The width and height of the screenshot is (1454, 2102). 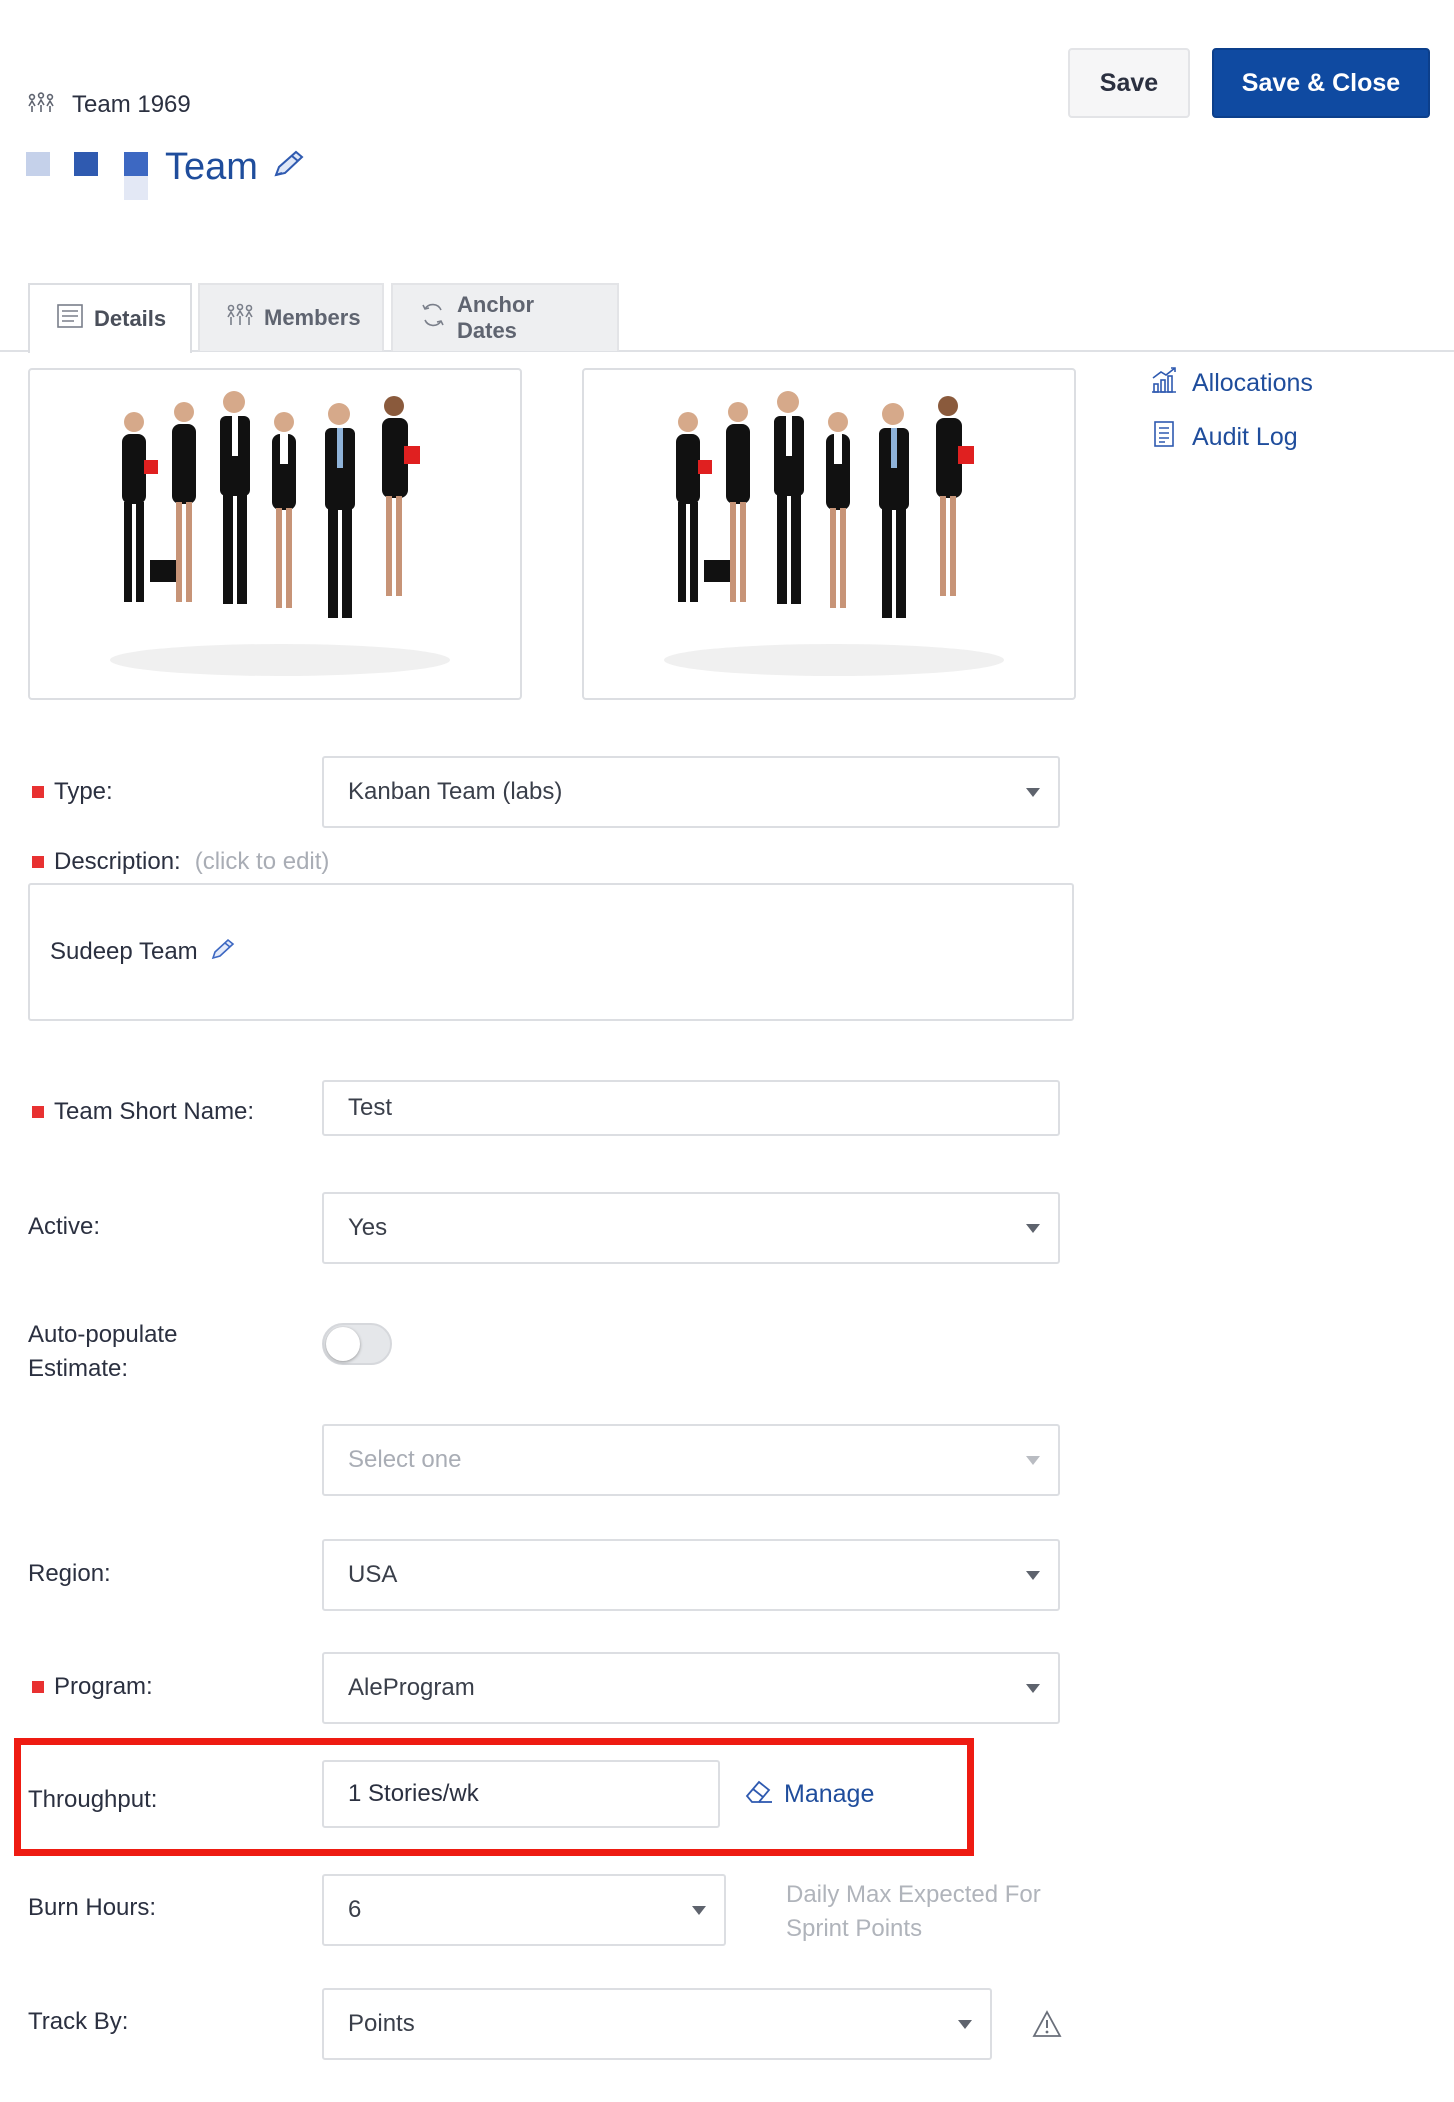 I want to click on type-label: Type:, so click(x=70, y=792).